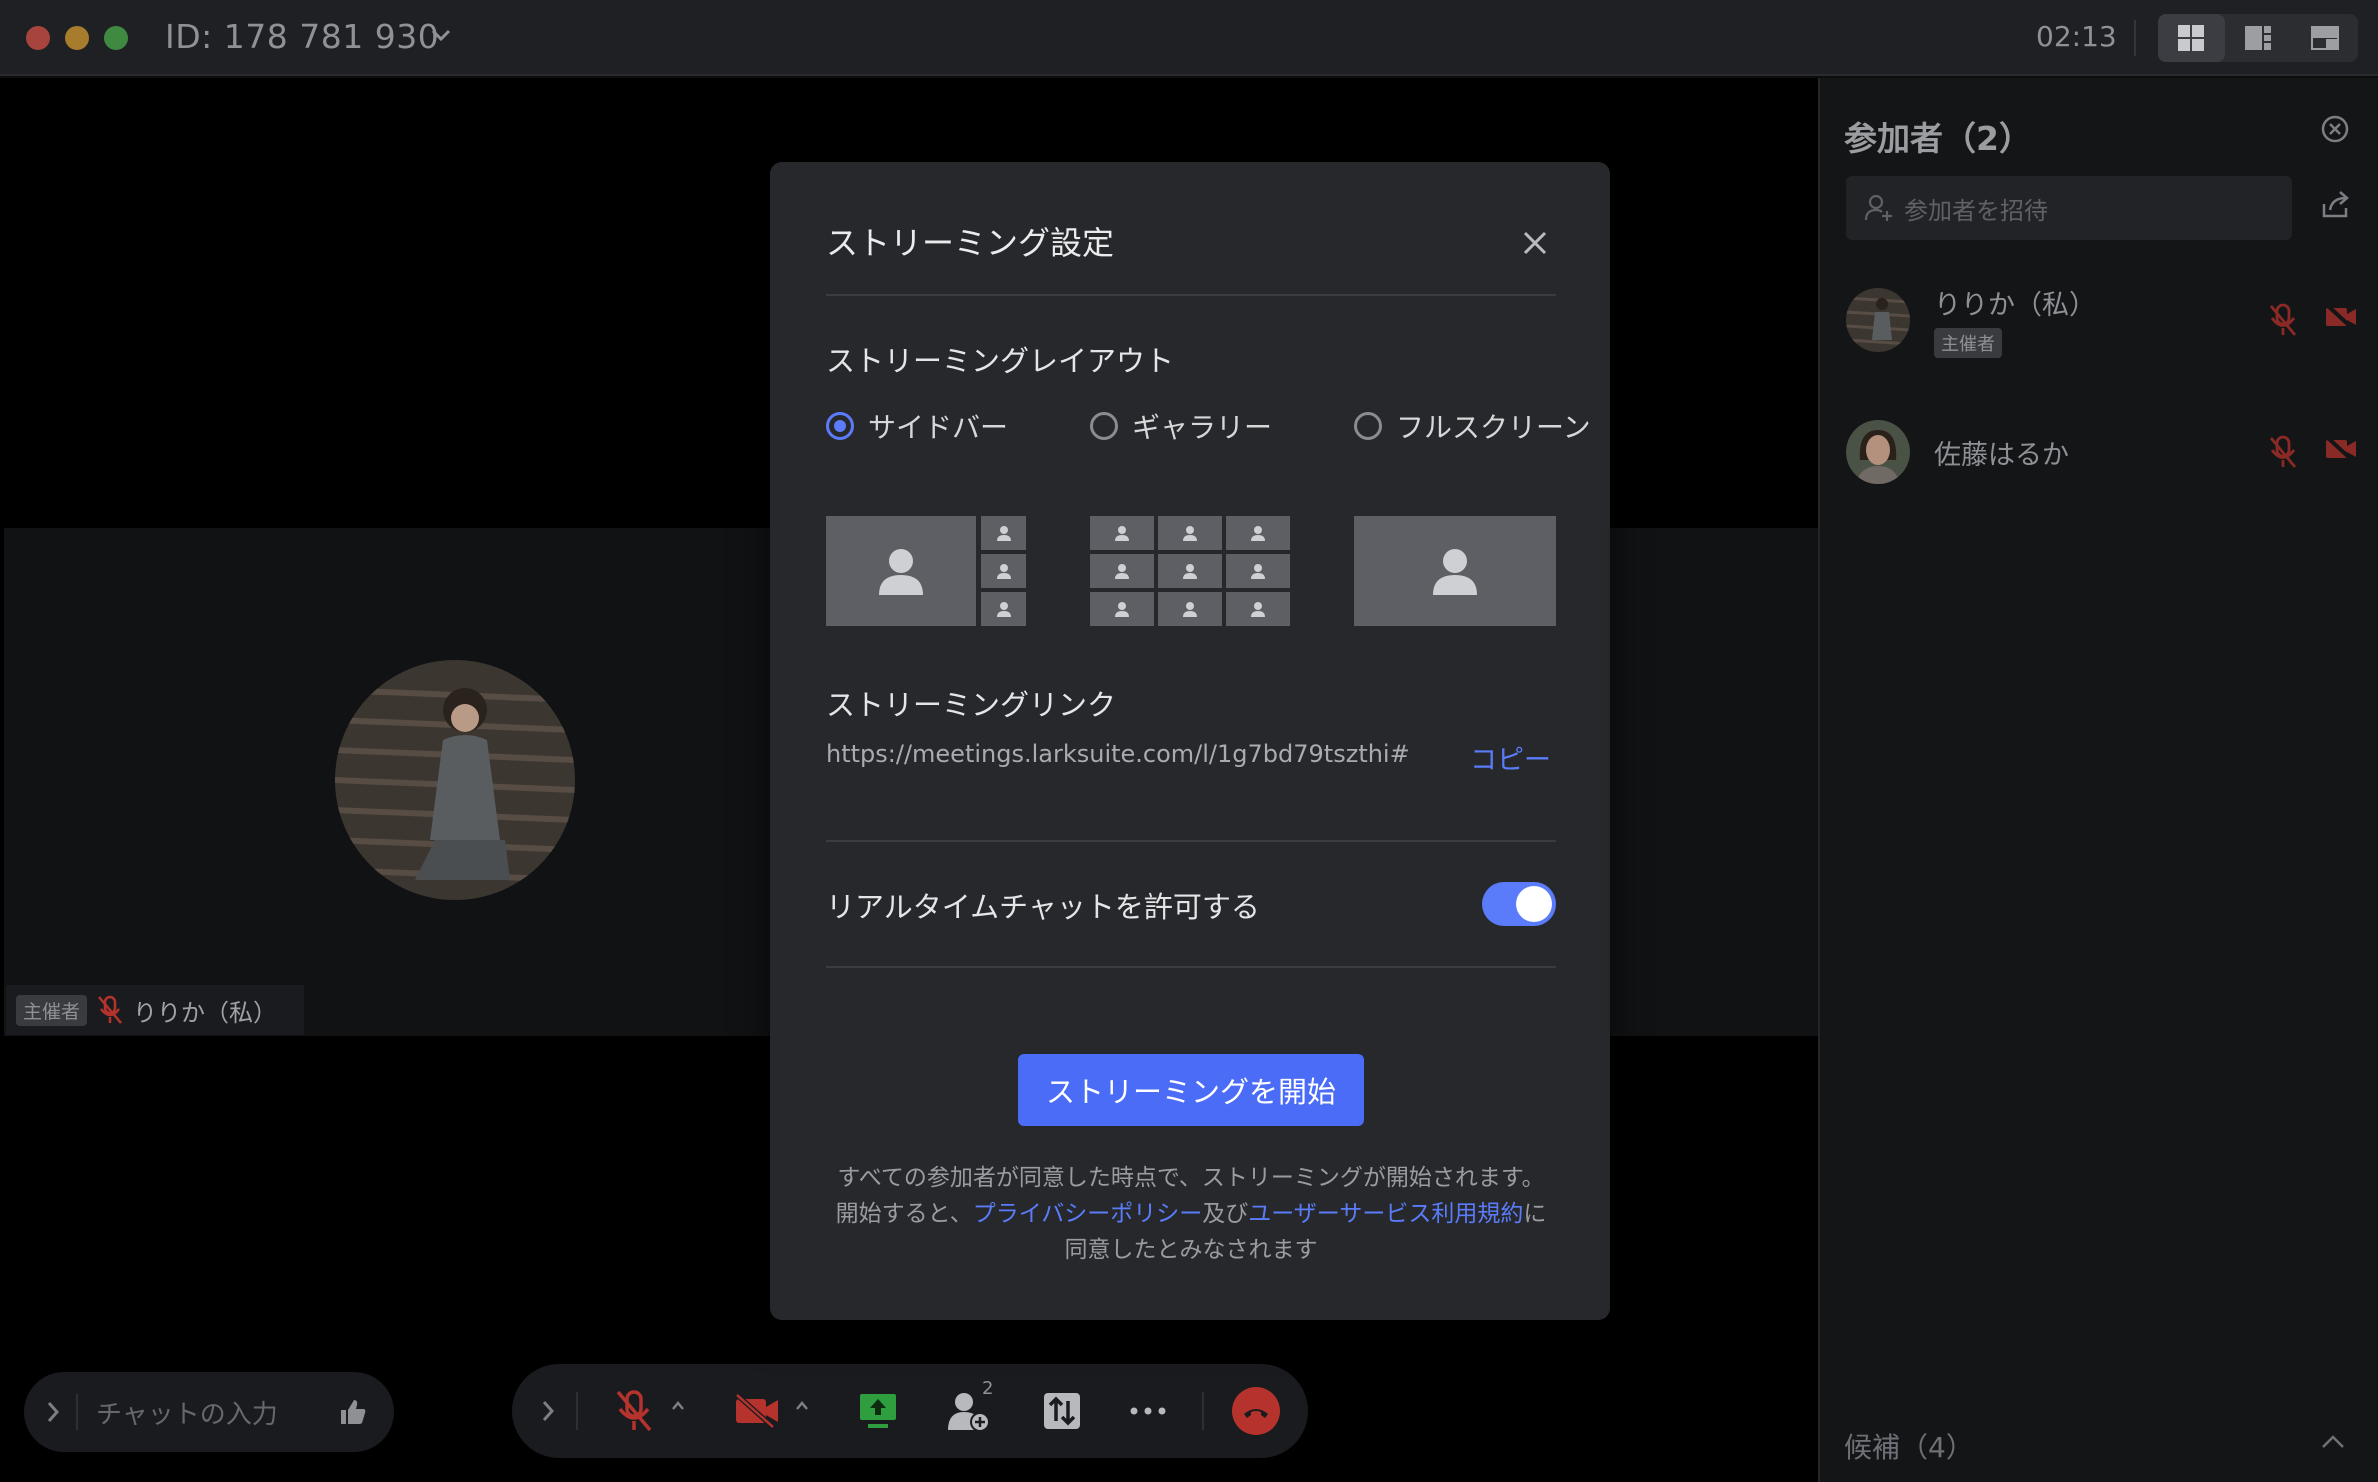 Image resolution: width=2378 pixels, height=1482 pixels. I want to click on more-icon, so click(1148, 1411).